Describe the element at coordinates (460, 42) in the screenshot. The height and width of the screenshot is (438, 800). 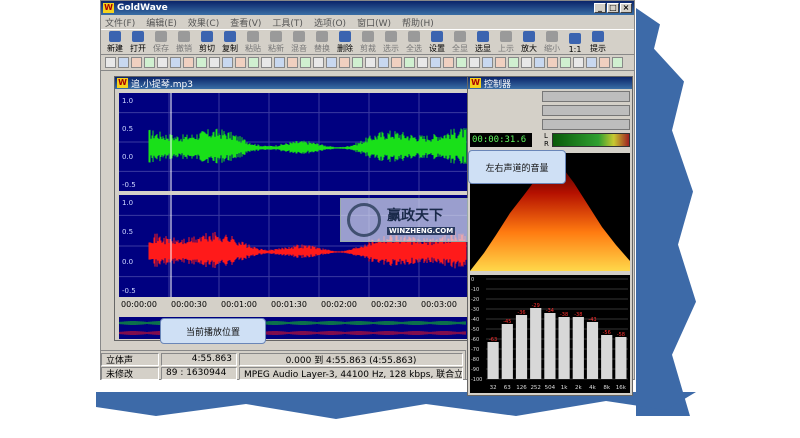
I see `toolbar-button-15: 全显` at that location.